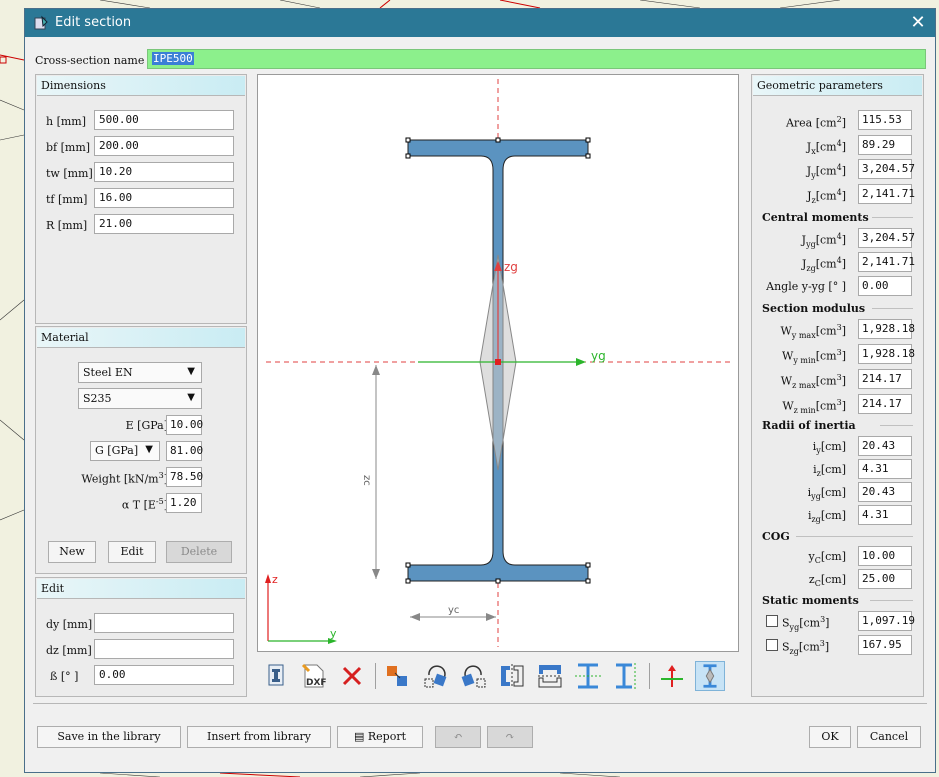 This screenshot has width=939, height=777. What do you see at coordinates (480, 23) in the screenshot?
I see `title-bar: Edit section ✕` at bounding box center [480, 23].